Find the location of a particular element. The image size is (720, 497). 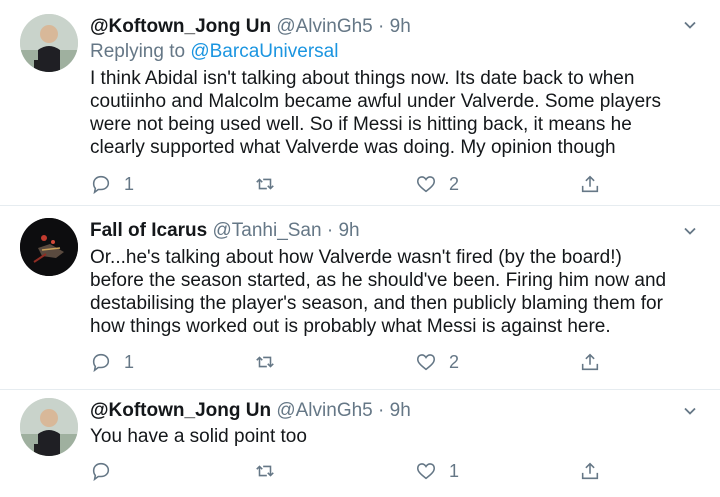

display-name: Fall of Icarus is located at coordinates (148, 230).